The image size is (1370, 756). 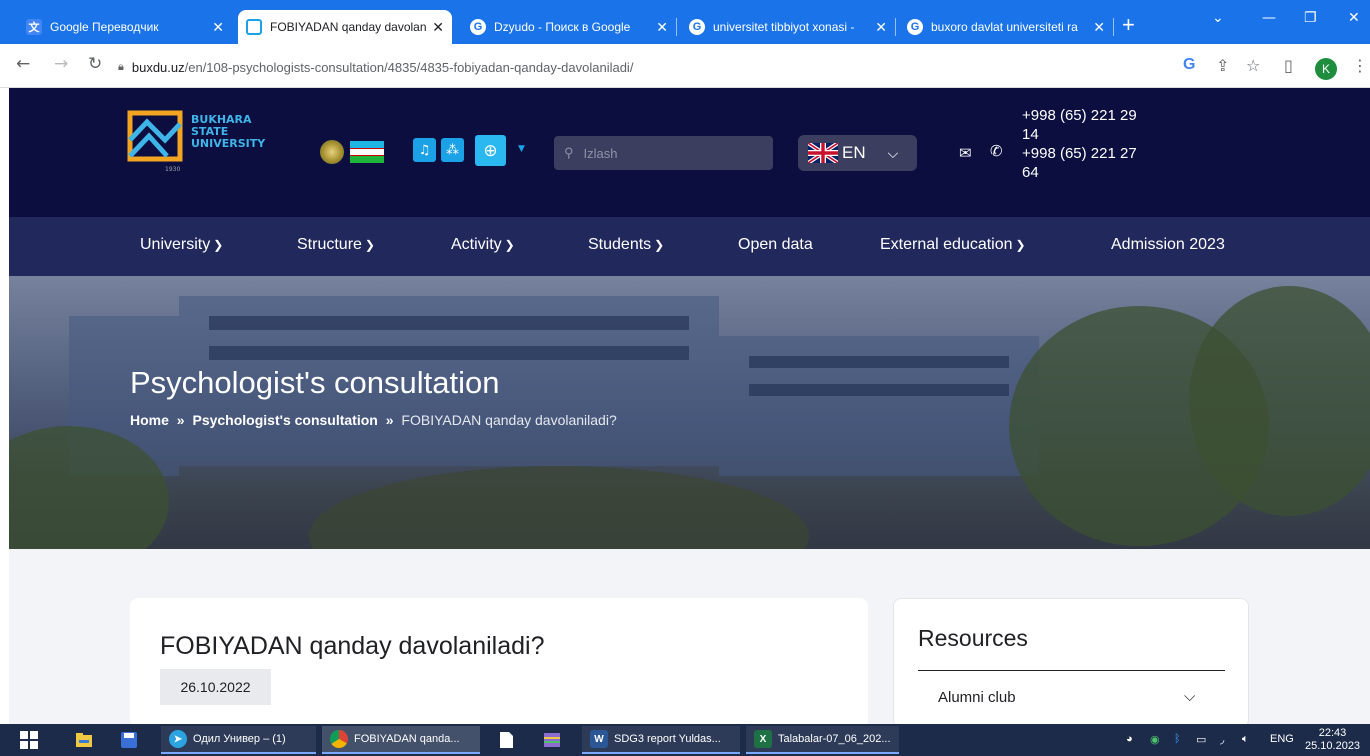 I want to click on nav-students: Students ❯, so click(x=626, y=245).